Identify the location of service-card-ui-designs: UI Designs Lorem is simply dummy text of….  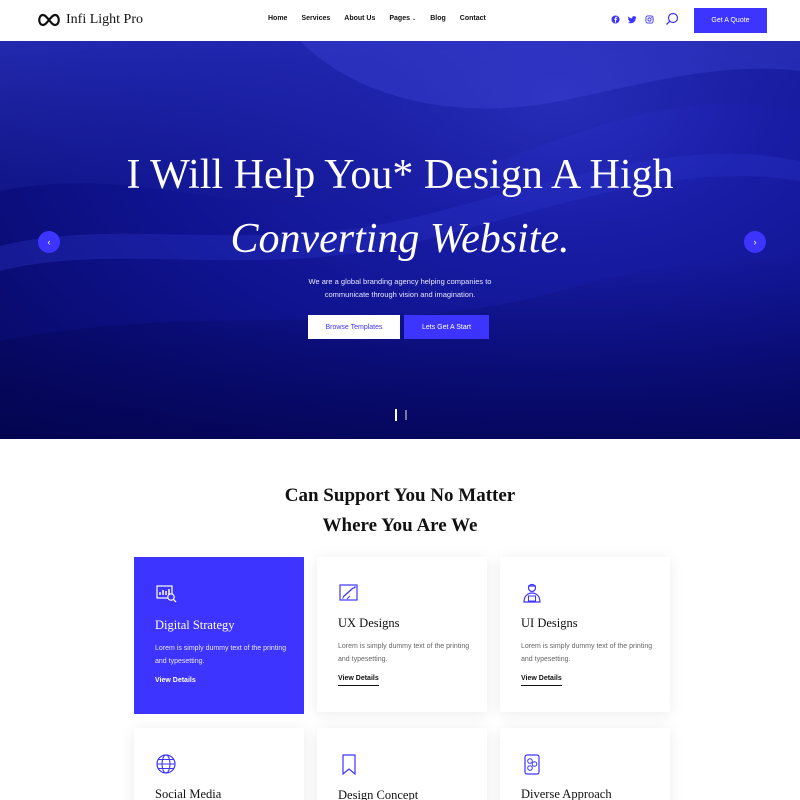
(585, 634).